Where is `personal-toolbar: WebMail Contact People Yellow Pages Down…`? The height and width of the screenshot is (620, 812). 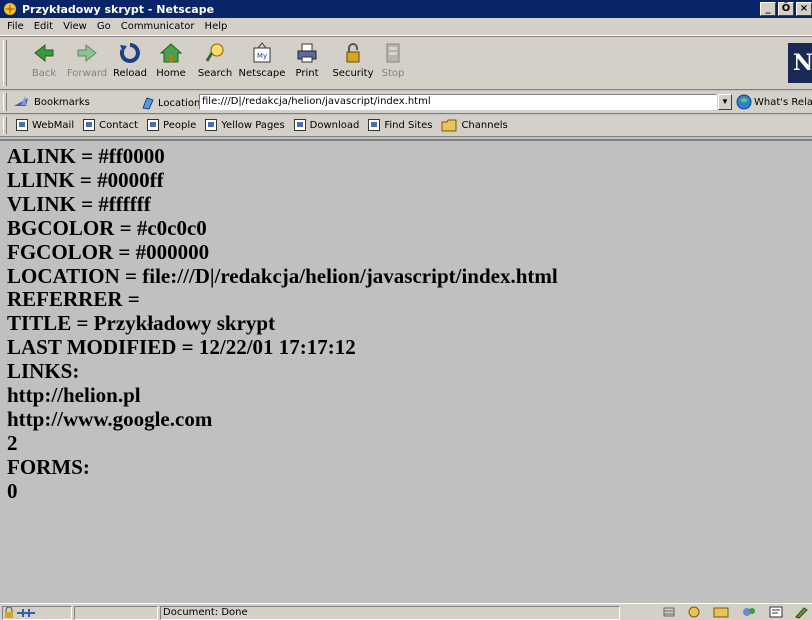
personal-toolbar: WebMail Contact People Yellow Pages Down… is located at coordinates (406, 126).